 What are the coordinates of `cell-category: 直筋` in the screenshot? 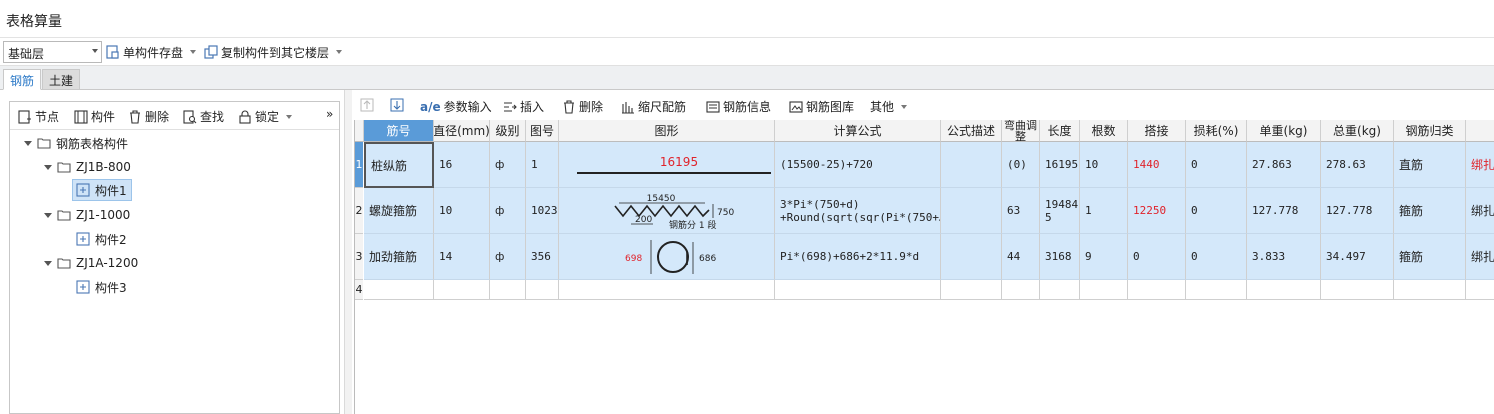 It's located at (1430, 165).